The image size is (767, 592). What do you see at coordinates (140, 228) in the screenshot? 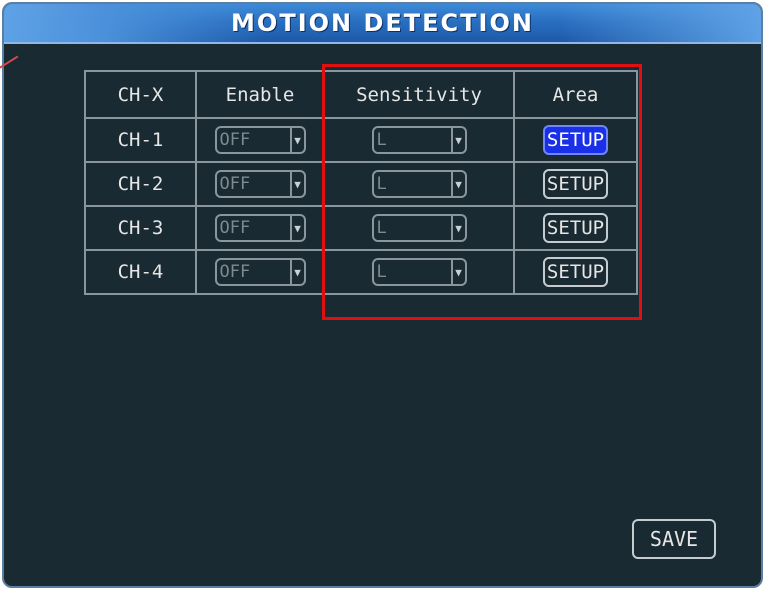
I see `channel-label: CH-3` at bounding box center [140, 228].